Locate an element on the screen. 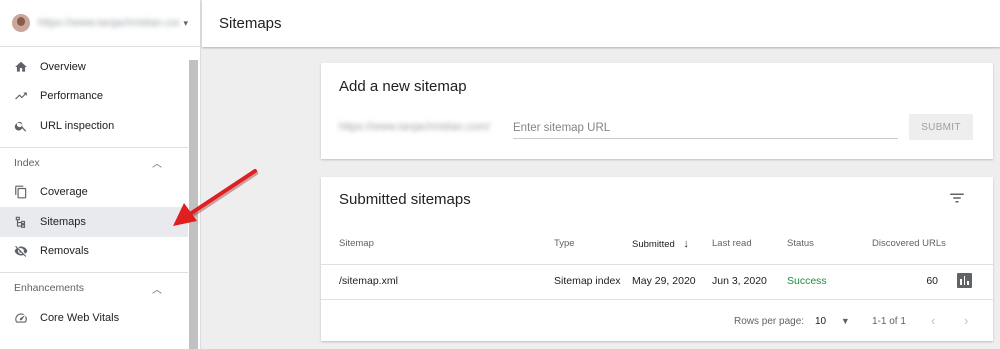  sidebar-item-label: Sitemaps is located at coordinates (63, 221).